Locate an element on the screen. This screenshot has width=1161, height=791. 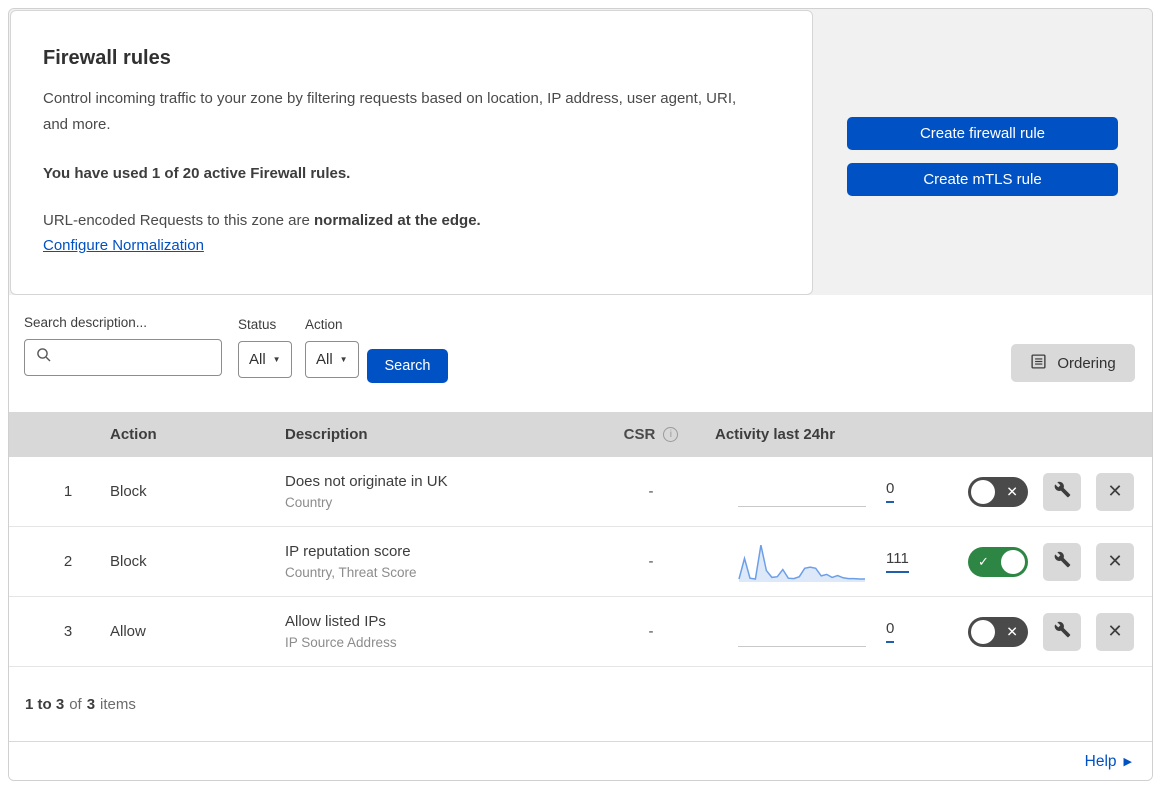
search-box is located at coordinates (123, 357).